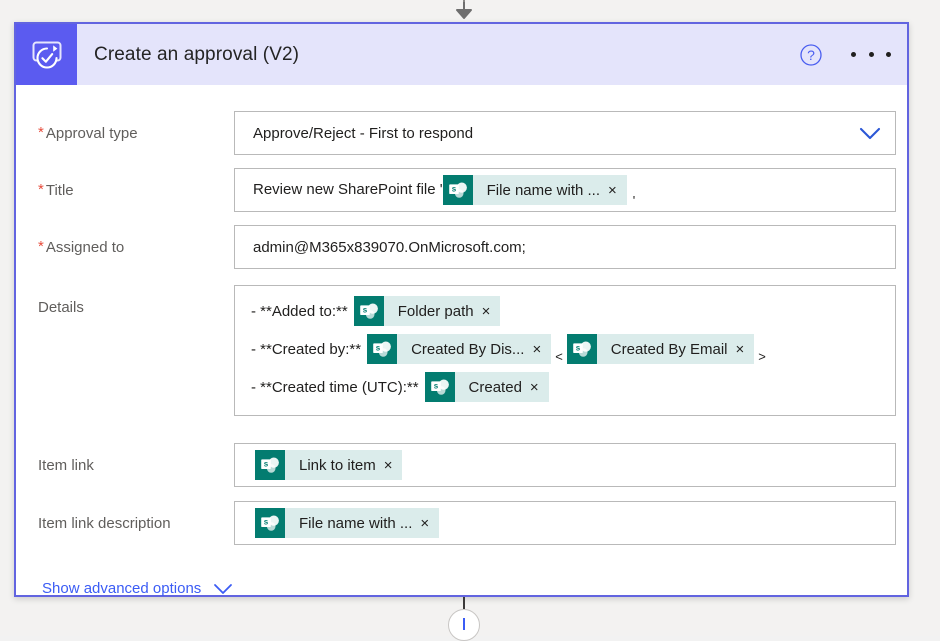 This screenshot has width=940, height=641. Describe the element at coordinates (495, 387) in the screenshot. I see `token-label: Created` at that location.